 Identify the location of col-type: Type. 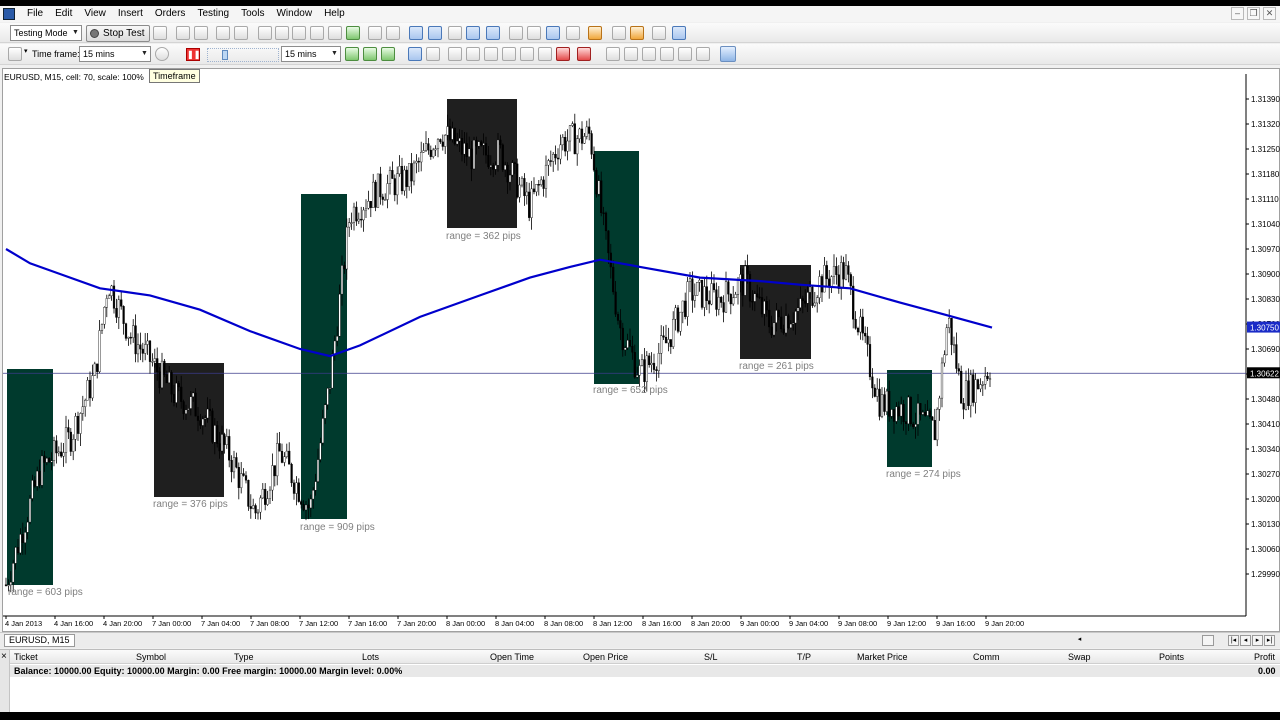
(244, 657).